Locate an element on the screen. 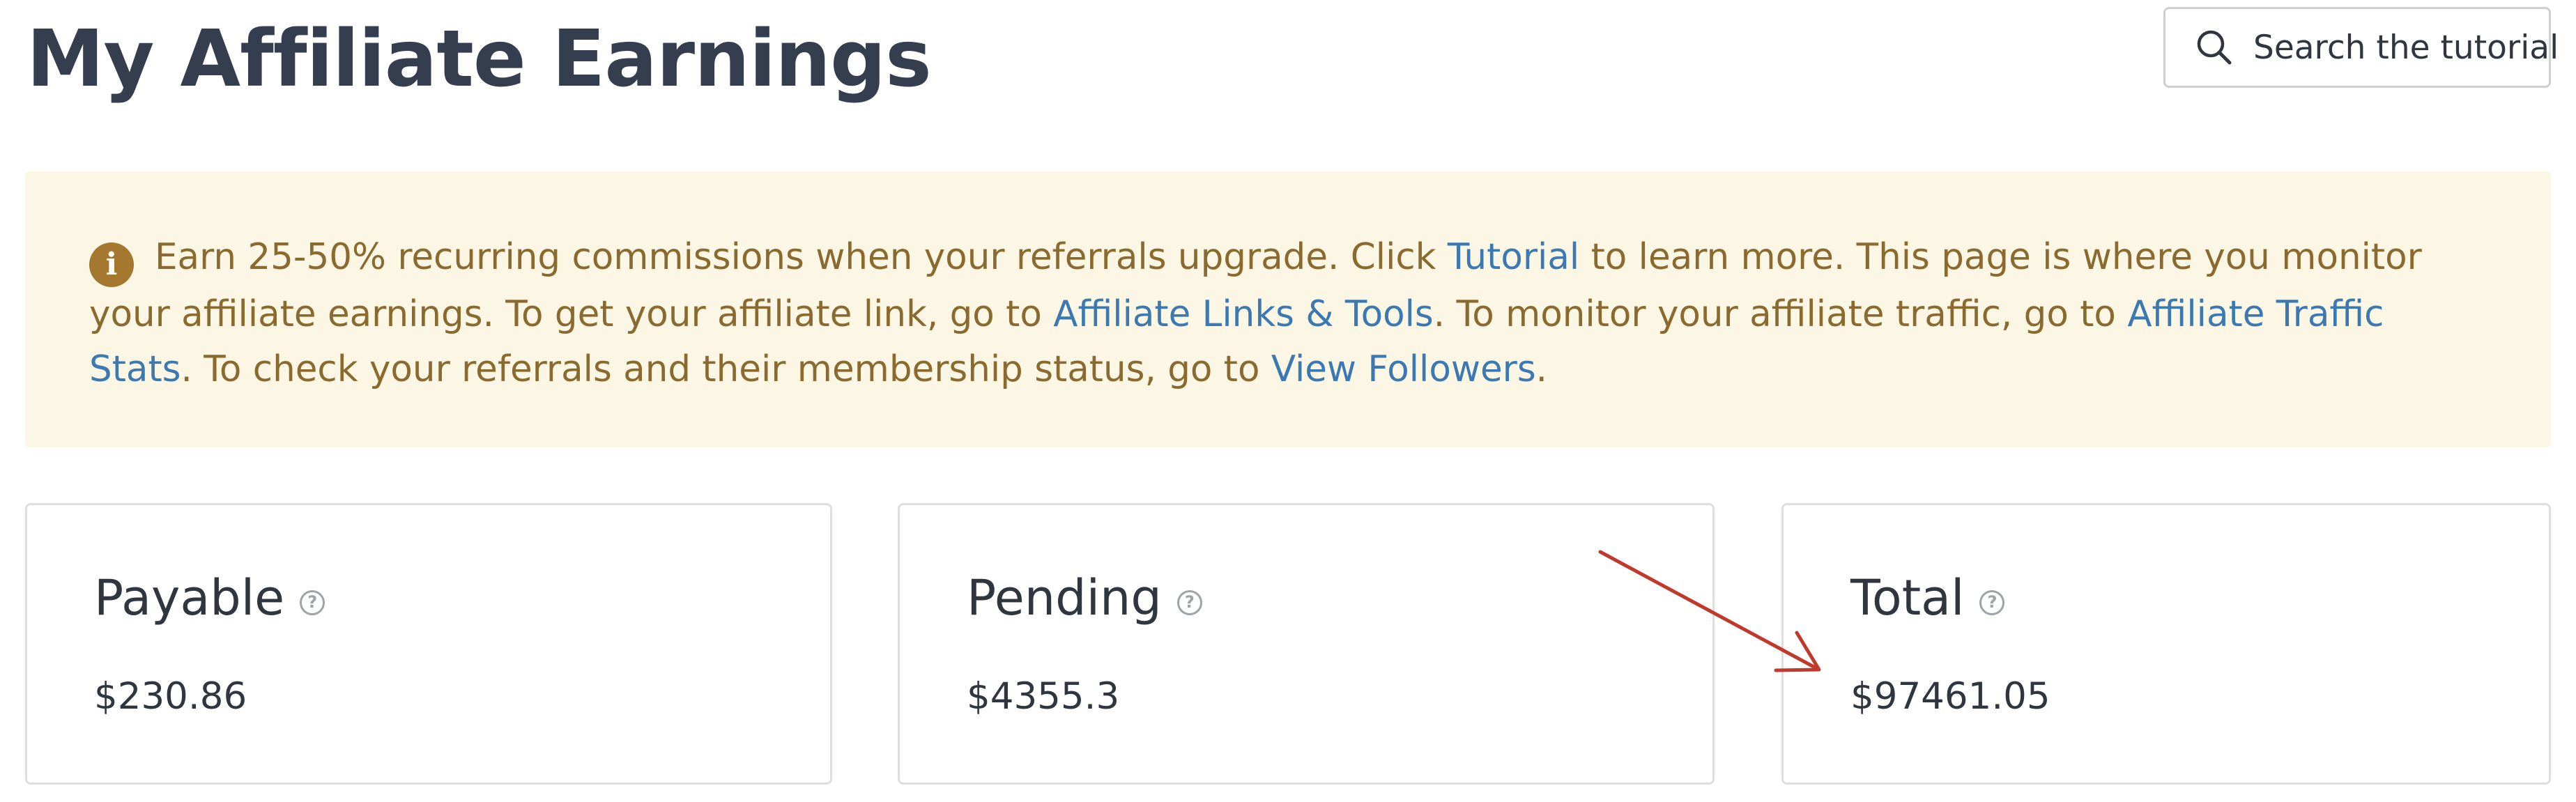  payable-amount: $230.86 is located at coordinates (170, 696).